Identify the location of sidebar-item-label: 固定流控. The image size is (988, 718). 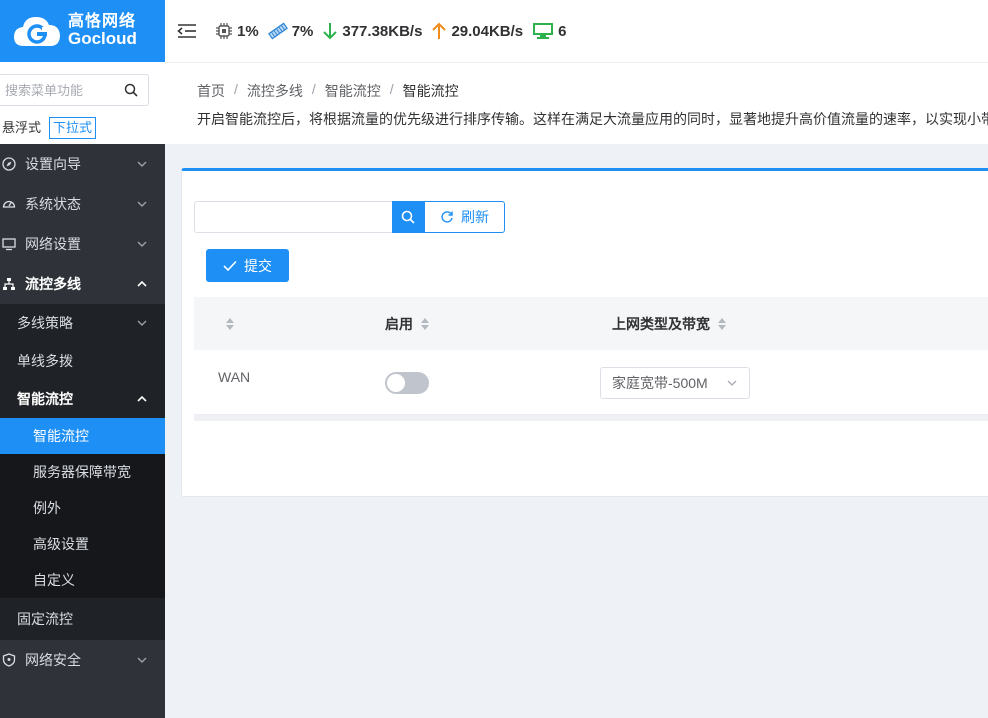
(45, 619).